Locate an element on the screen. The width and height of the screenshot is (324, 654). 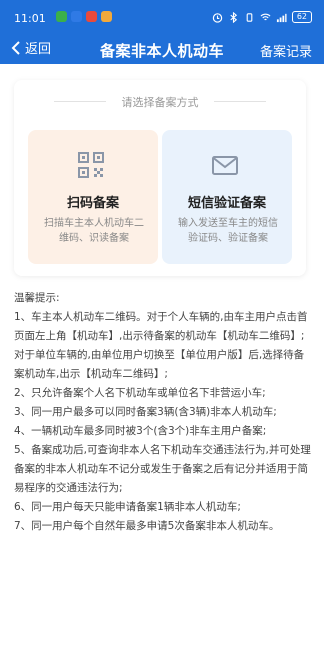
status-time: 11:01 is located at coordinates (30, 18).